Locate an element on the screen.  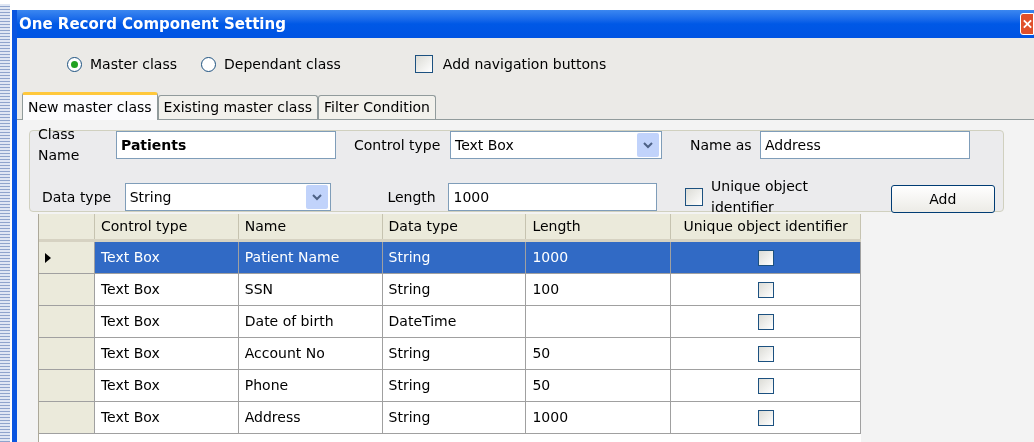
dropdown: Text Box is located at coordinates (556, 145).